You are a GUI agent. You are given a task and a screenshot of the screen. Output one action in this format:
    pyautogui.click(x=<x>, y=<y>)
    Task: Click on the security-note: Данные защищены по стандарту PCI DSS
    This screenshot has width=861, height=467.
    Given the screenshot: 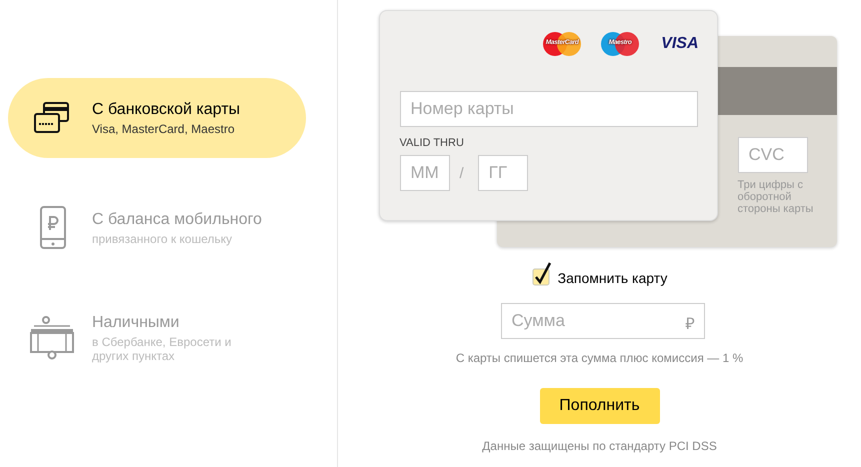 What is the action you would take?
    pyautogui.click(x=599, y=446)
    